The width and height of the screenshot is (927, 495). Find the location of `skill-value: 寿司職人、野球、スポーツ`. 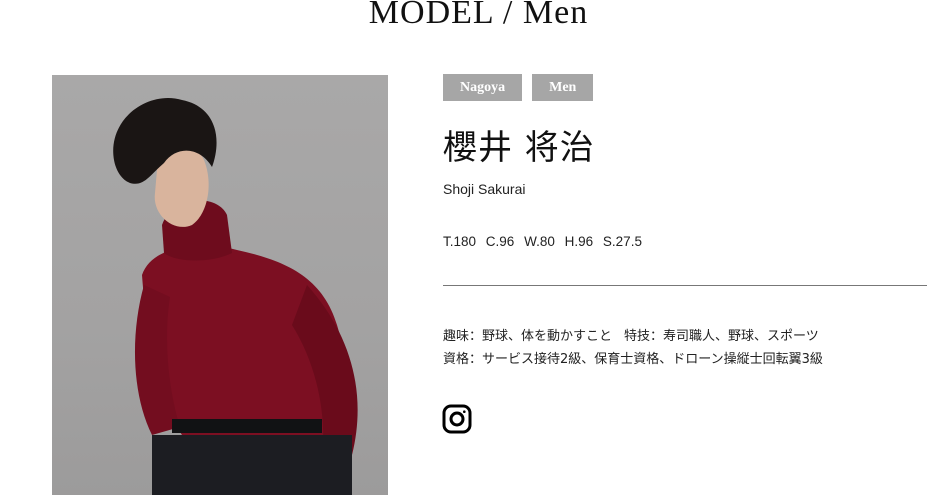

skill-value: 寿司職人、野球、スポーツ is located at coordinates (741, 336).